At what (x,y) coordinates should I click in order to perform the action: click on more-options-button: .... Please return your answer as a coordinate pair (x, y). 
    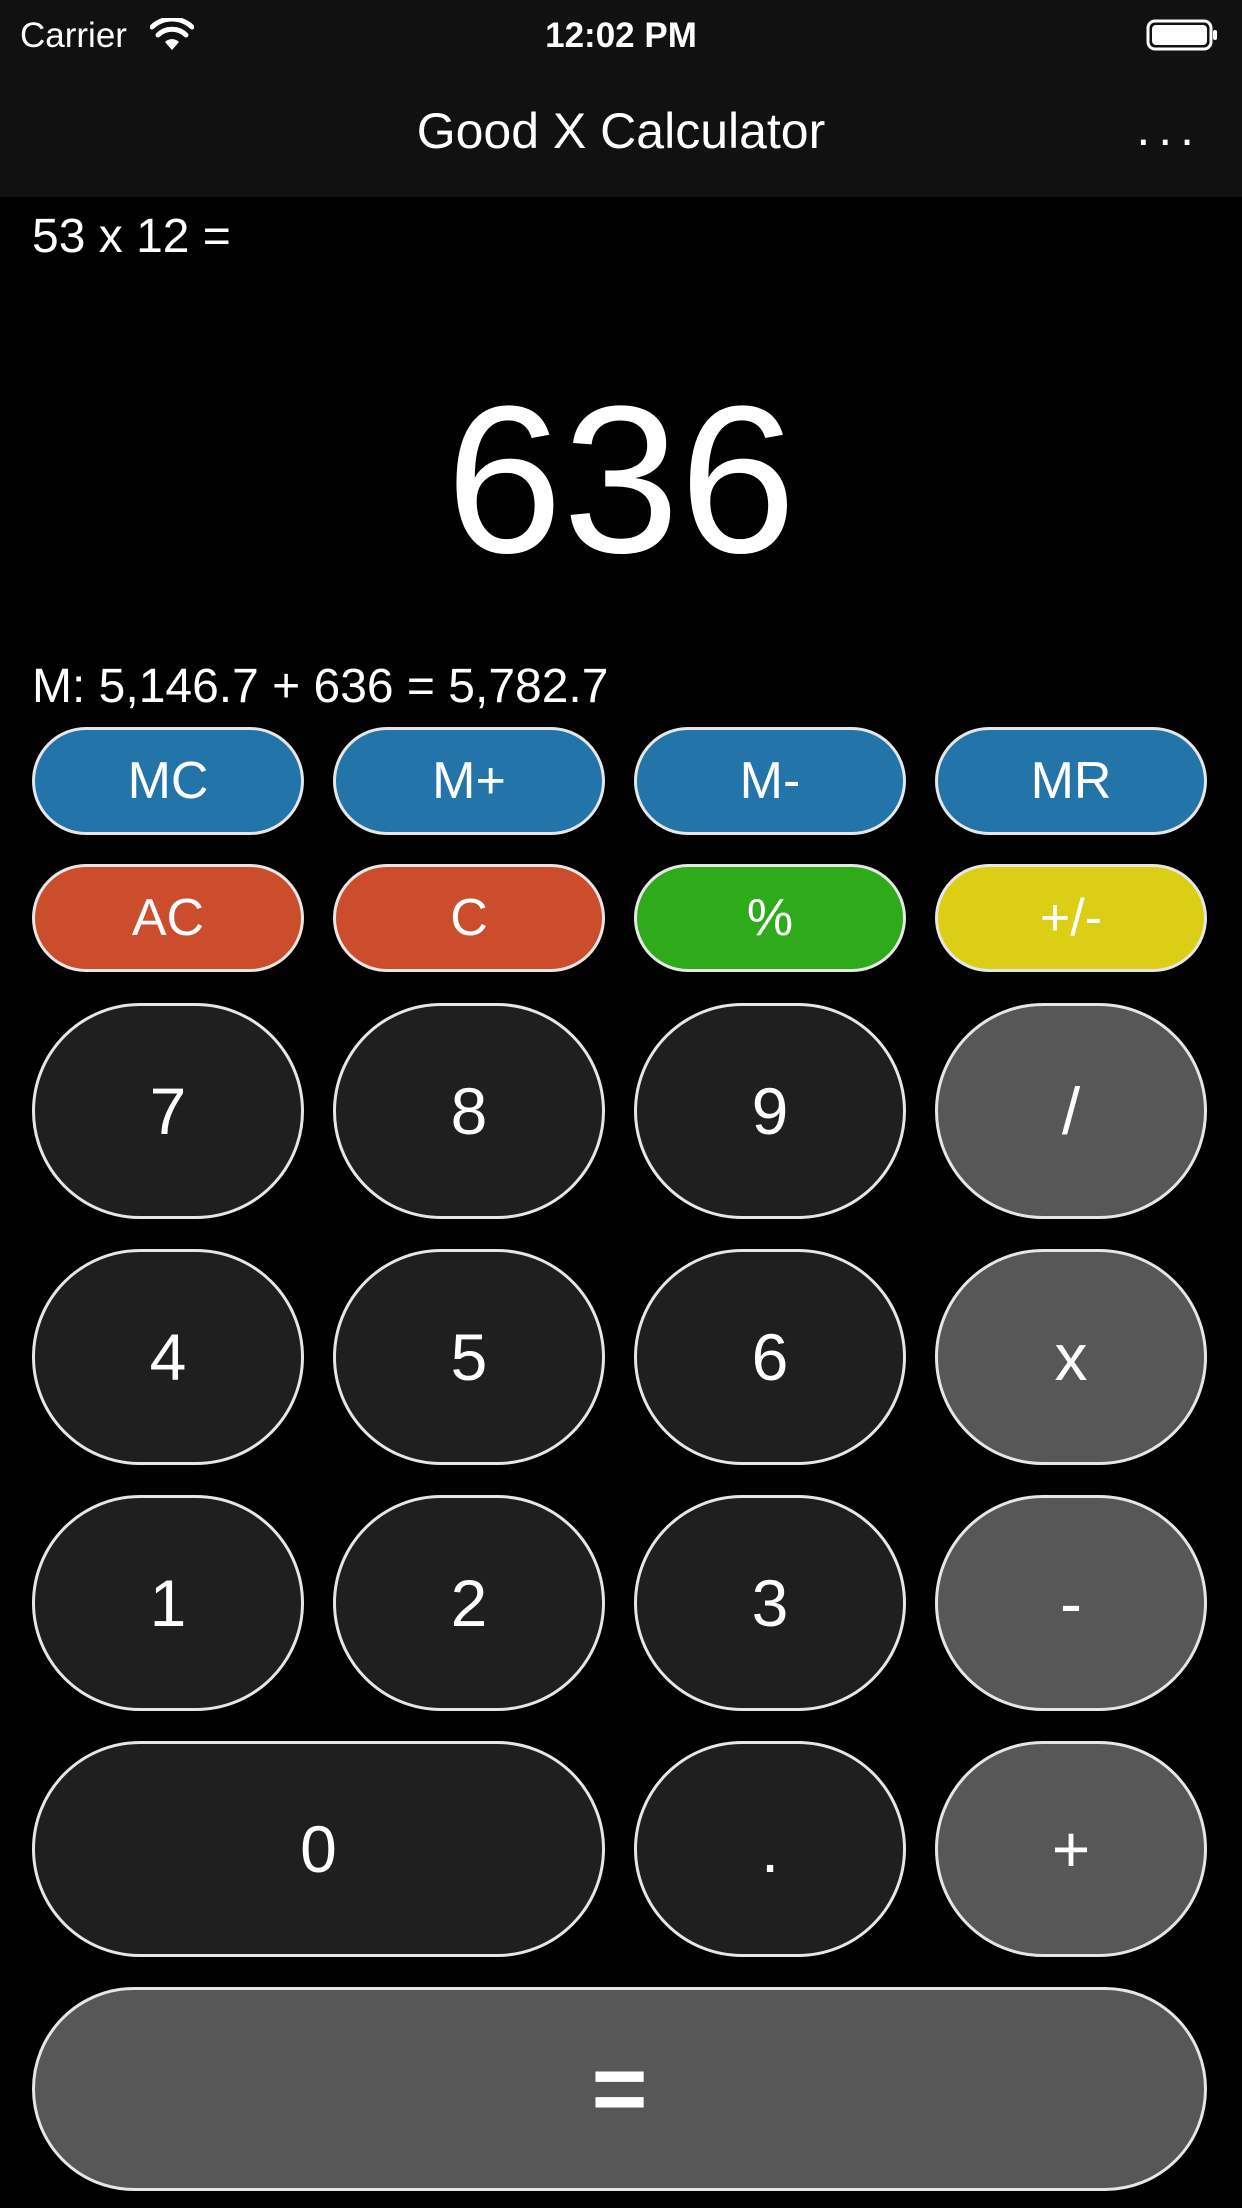
    Looking at the image, I should click on (1169, 128).